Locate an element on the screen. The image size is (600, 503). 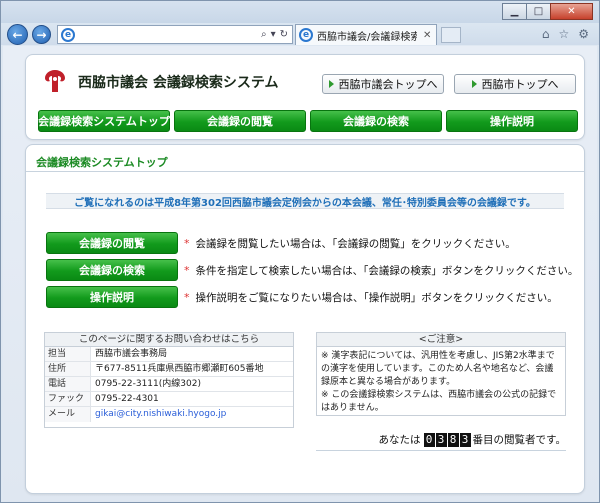
email-link: gikai@city.nishiwaki.hyogo.jp is located at coordinates (158, 414).